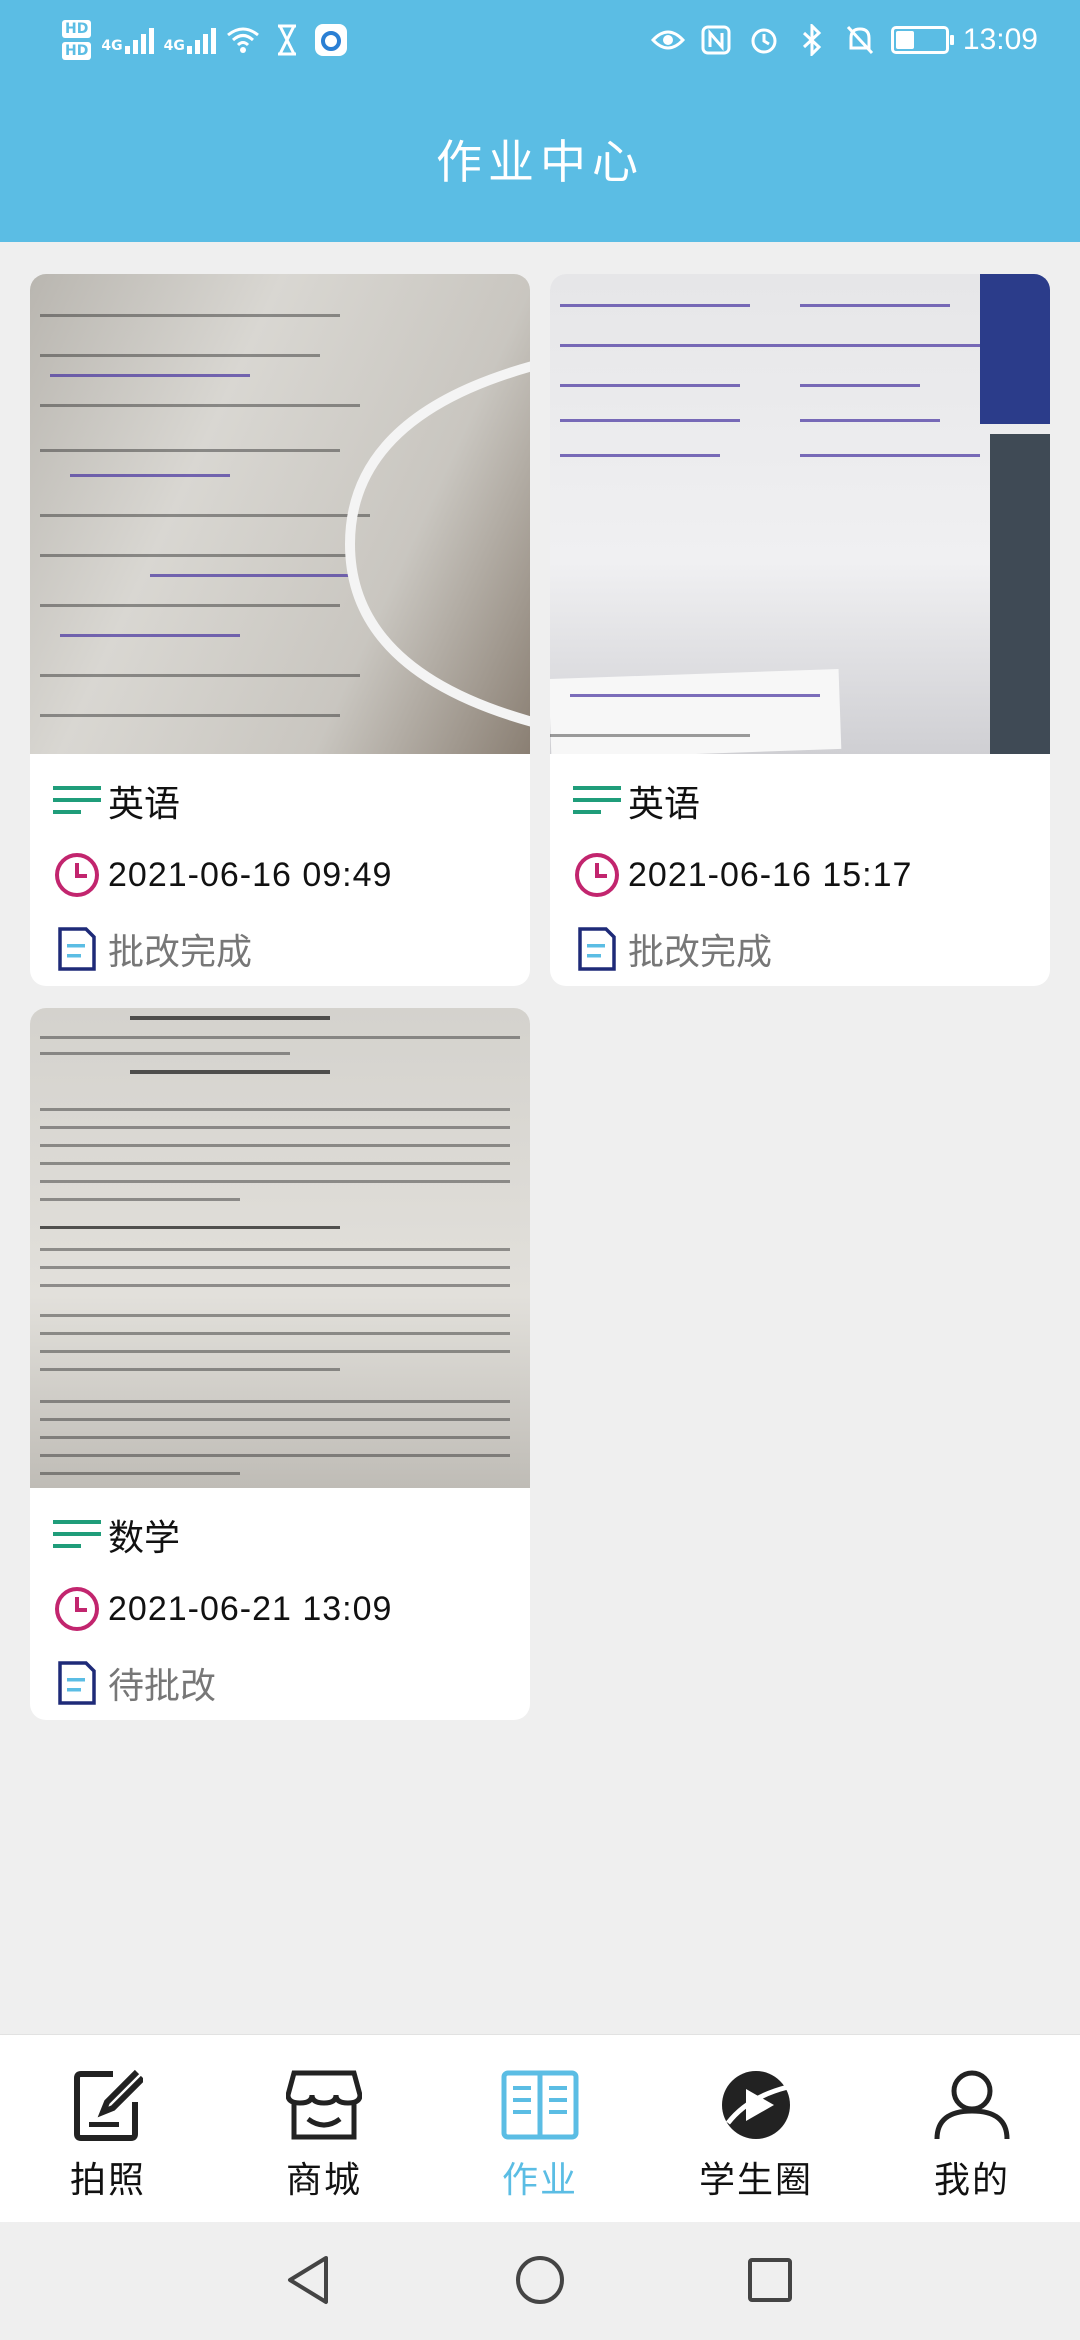 The height and width of the screenshot is (2340, 1080). Describe the element at coordinates (540, 162) in the screenshot. I see `page-title: 作业中心` at that location.